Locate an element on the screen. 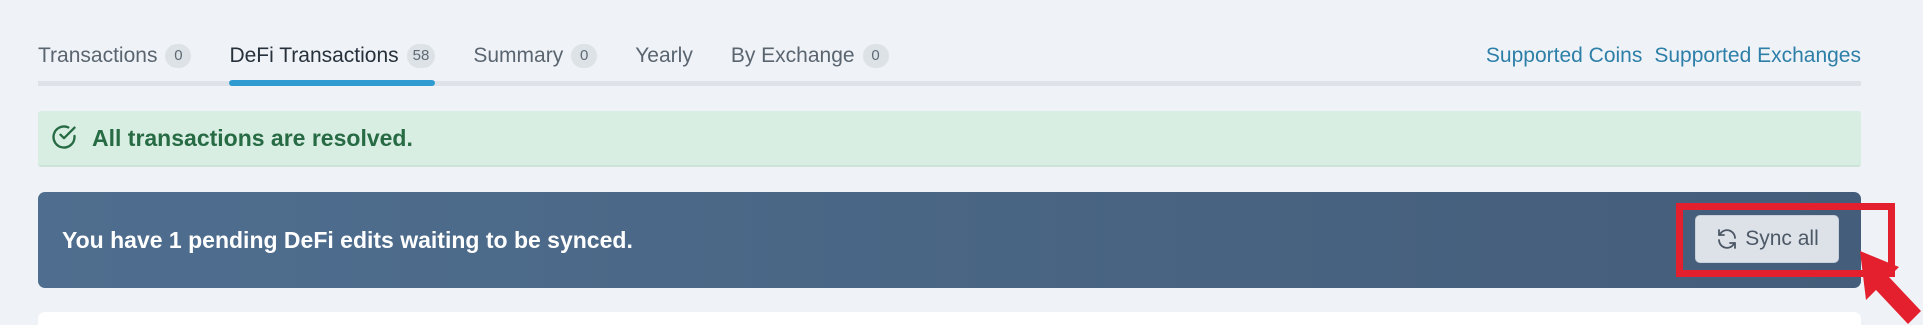 This screenshot has width=1923, height=325. pointer-arrow-icon is located at coordinates (1890, 287).